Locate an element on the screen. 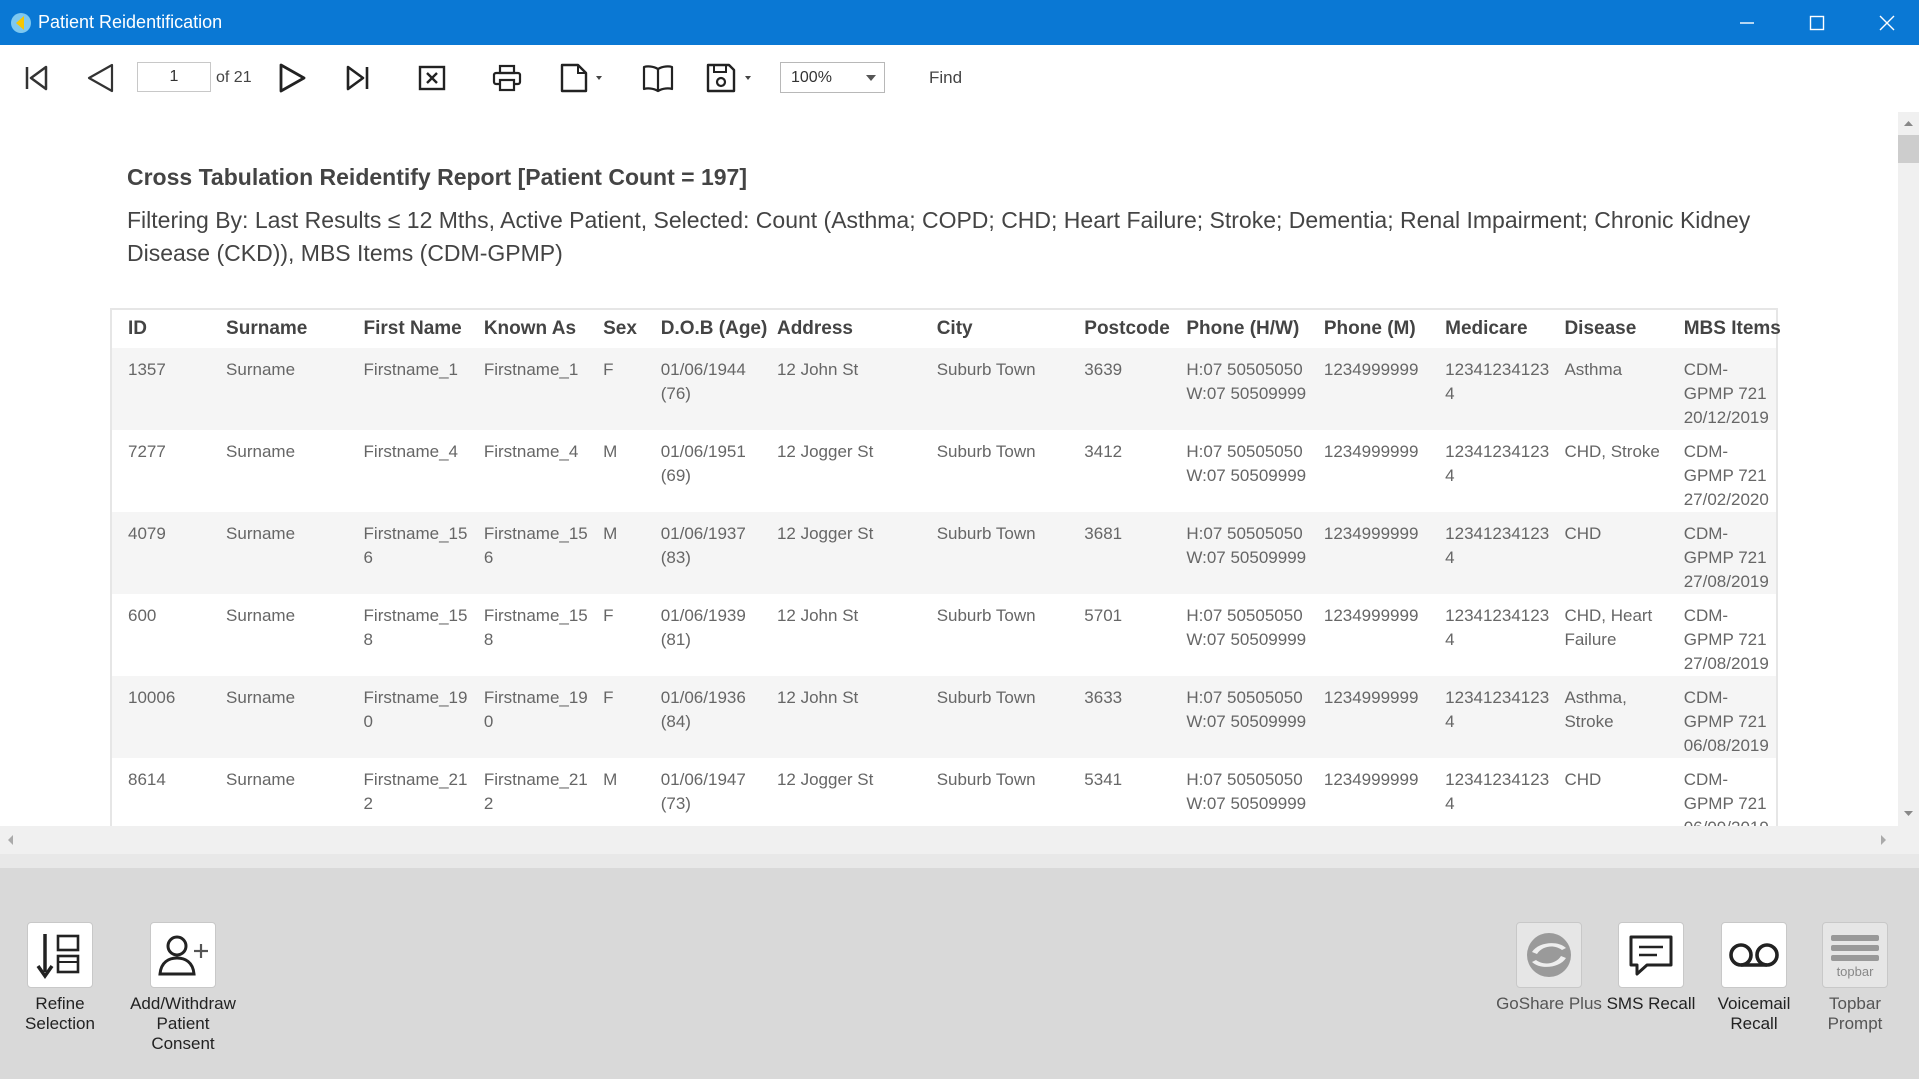 The height and width of the screenshot is (1079, 1919). minimize-button is located at coordinates (1747, 22).